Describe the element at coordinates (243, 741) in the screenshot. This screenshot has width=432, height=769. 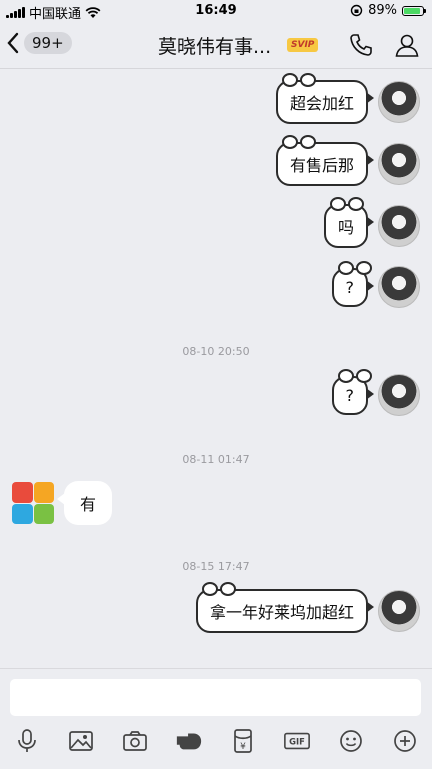
I see `red-packet-icon: ¥` at that location.